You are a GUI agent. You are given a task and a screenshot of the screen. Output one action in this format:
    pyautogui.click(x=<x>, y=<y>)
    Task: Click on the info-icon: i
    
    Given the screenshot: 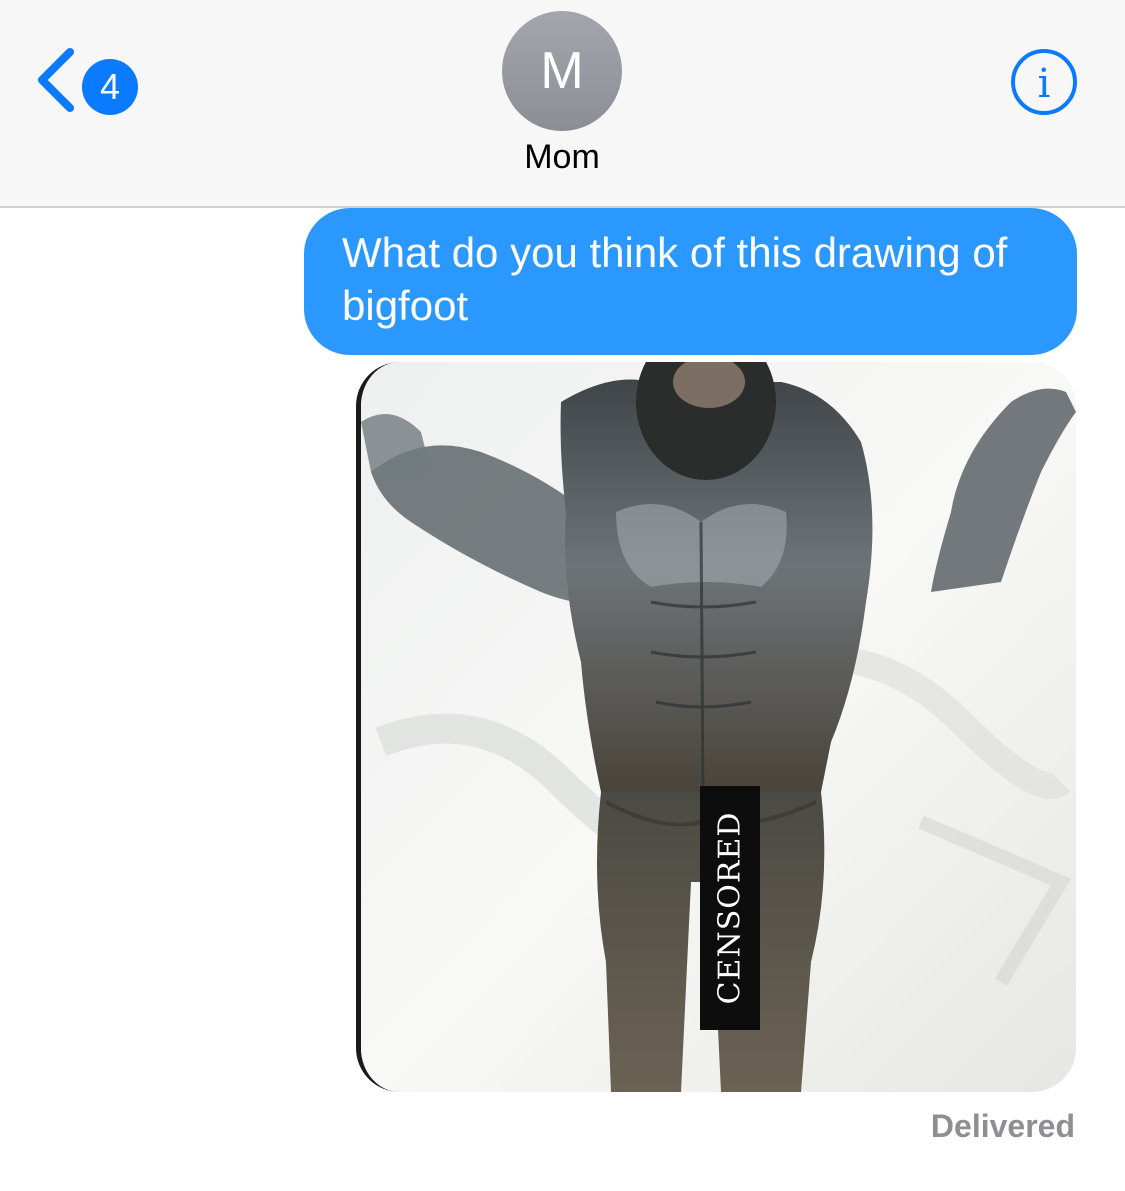 What is the action you would take?
    pyautogui.click(x=1044, y=82)
    